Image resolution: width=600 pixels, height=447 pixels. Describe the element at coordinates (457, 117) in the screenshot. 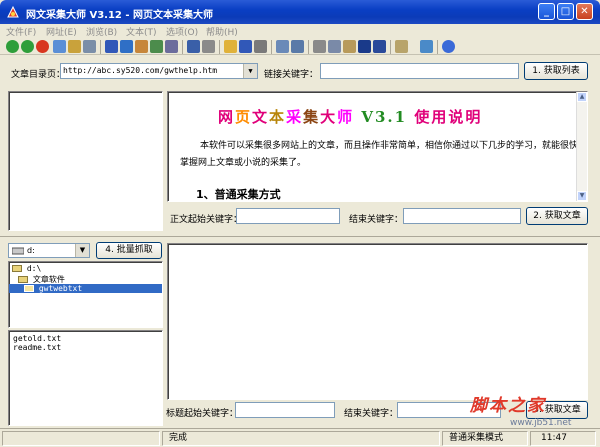

I see `doc-title-char: 说` at that location.